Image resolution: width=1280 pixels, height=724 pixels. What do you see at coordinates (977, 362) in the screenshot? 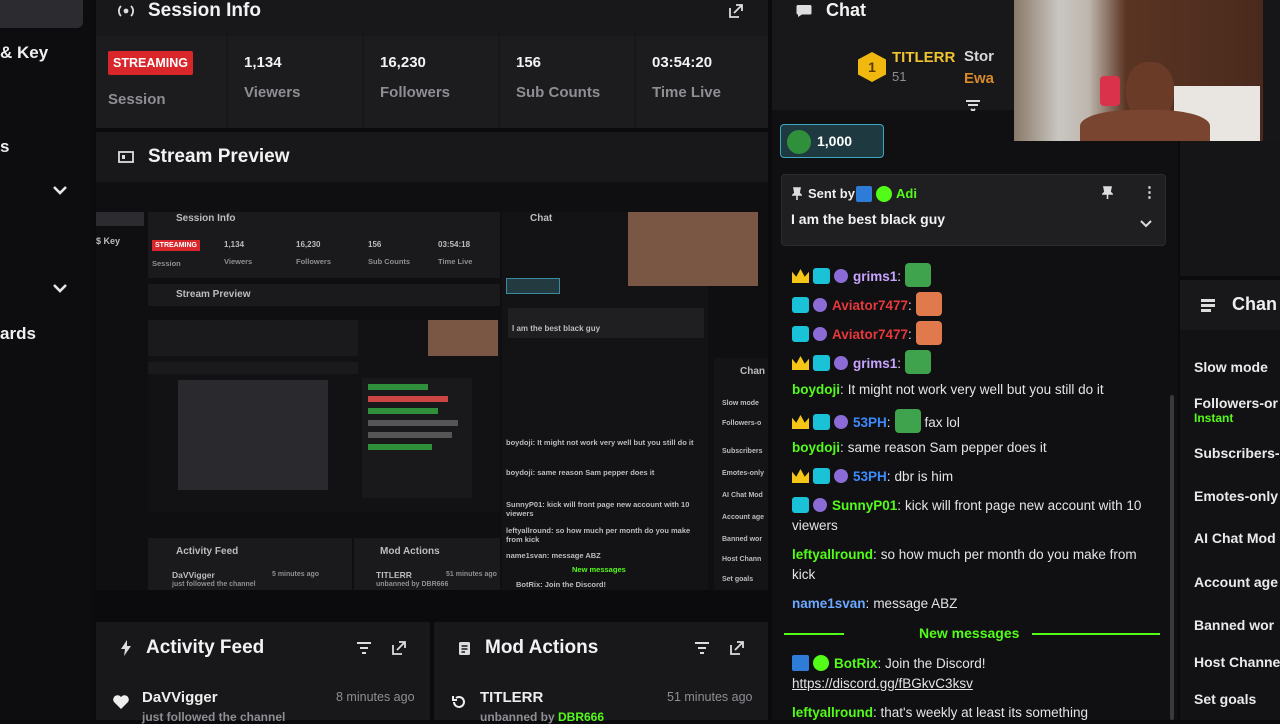
I see `chat-message: grims1:` at bounding box center [977, 362].